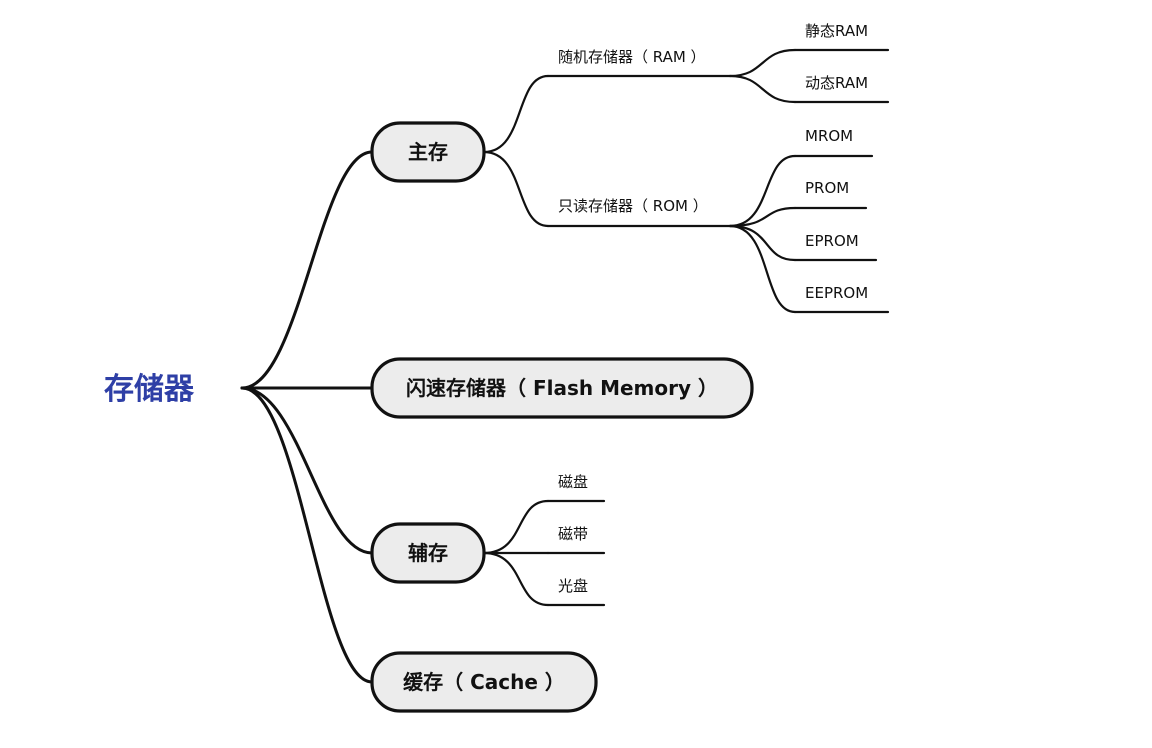 This screenshot has height=748, width=1152. What do you see at coordinates (516, 527) in the screenshot?
I see `edge-secondary-disk` at bounding box center [516, 527].